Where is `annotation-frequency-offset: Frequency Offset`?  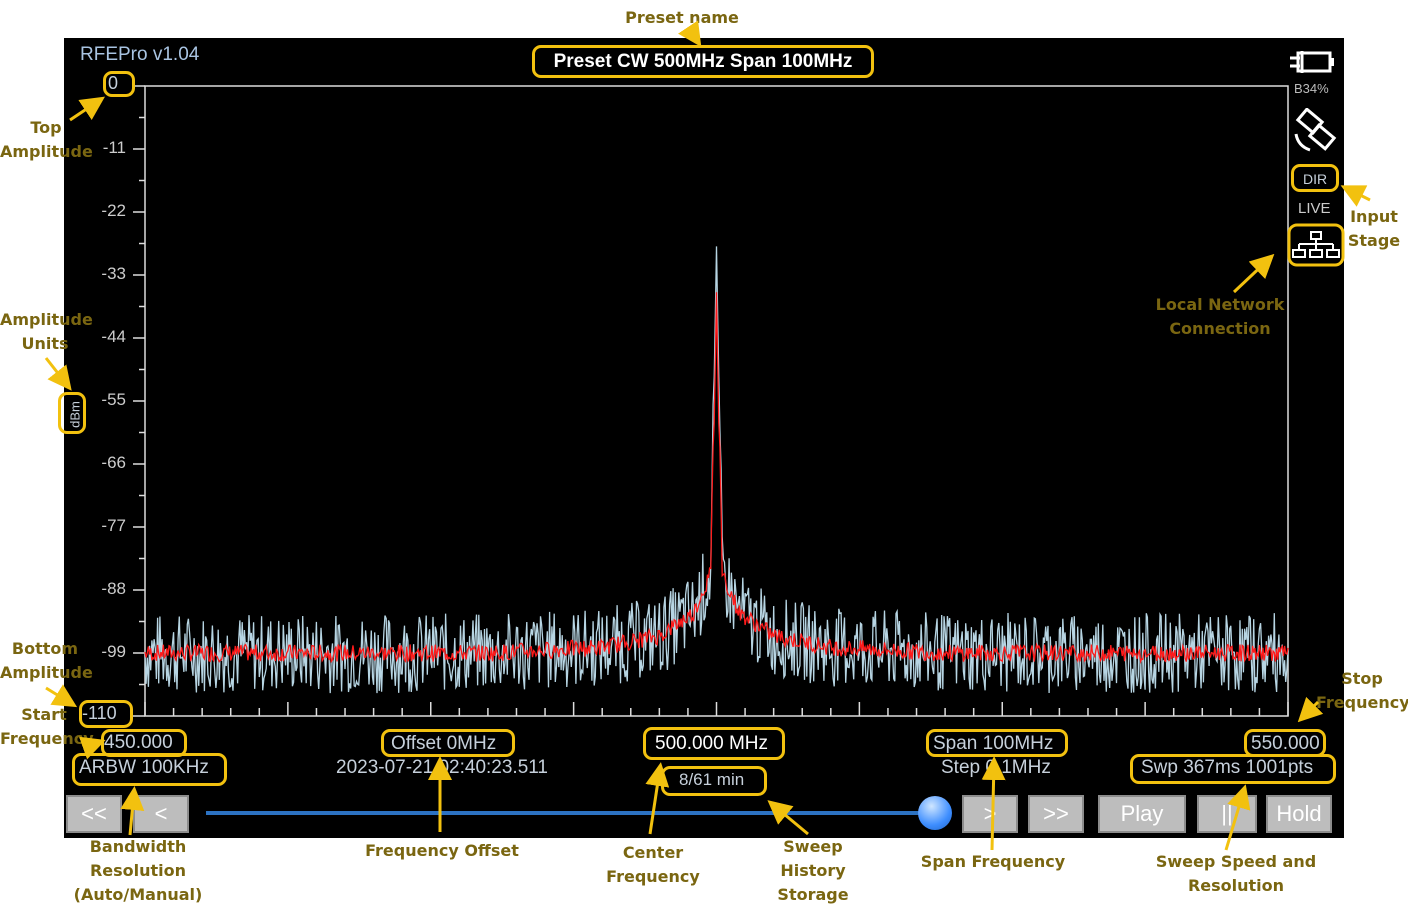
annotation-frequency-offset: Frequency Offset is located at coordinates (442, 850).